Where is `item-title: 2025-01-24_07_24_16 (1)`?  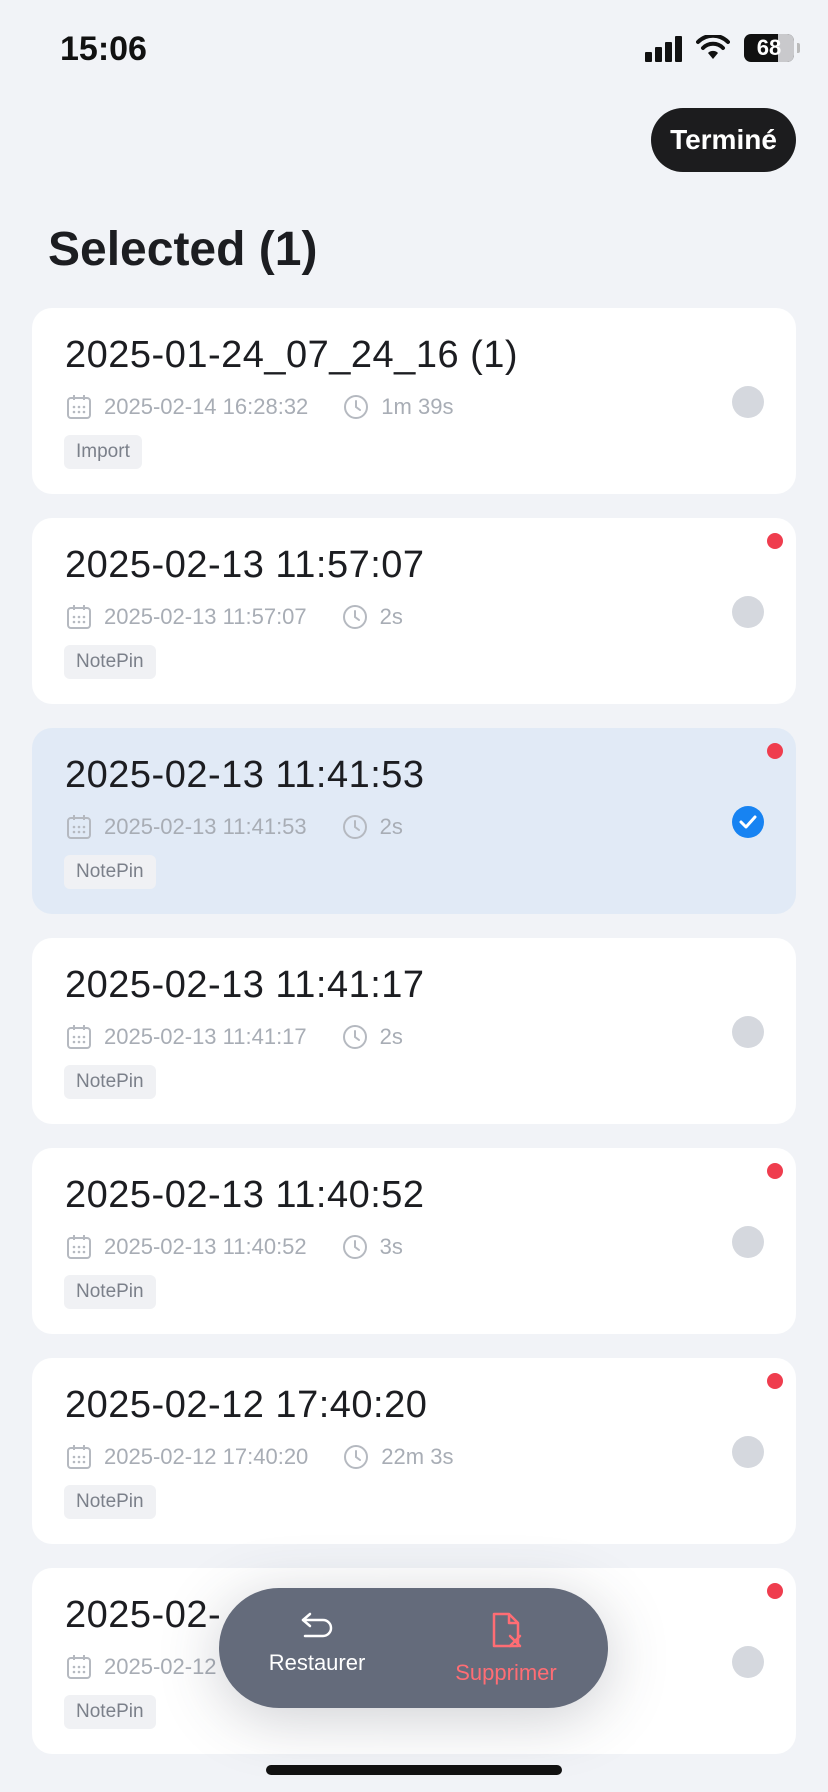 item-title: 2025-01-24_07_24_16 (1) is located at coordinates (292, 355).